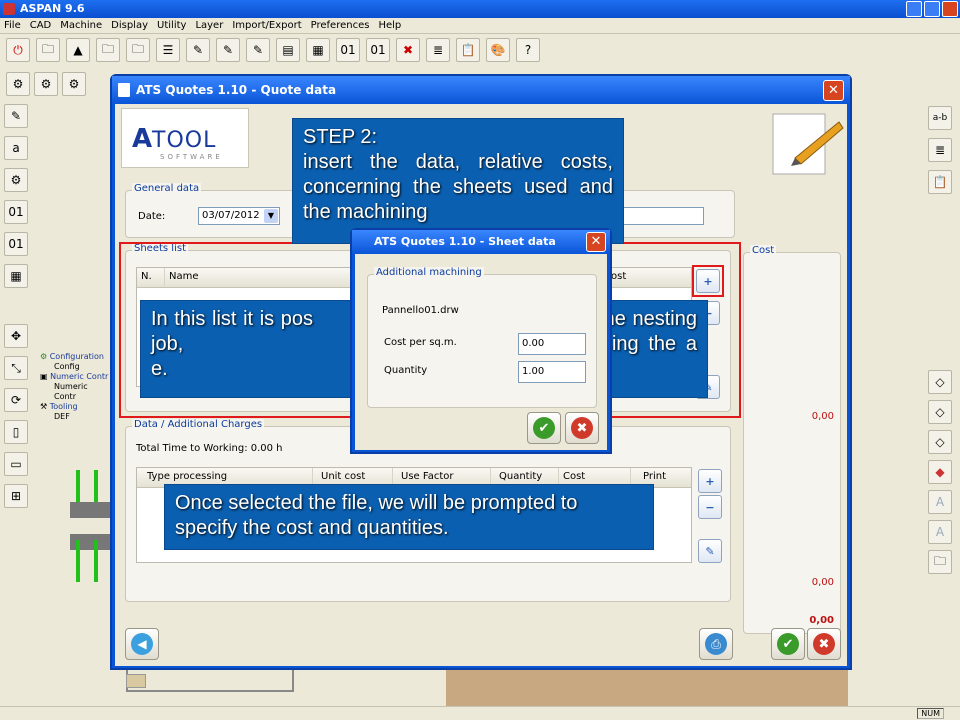 The image size is (960, 720). I want to click on checkmark-icon: ✔, so click(544, 428).